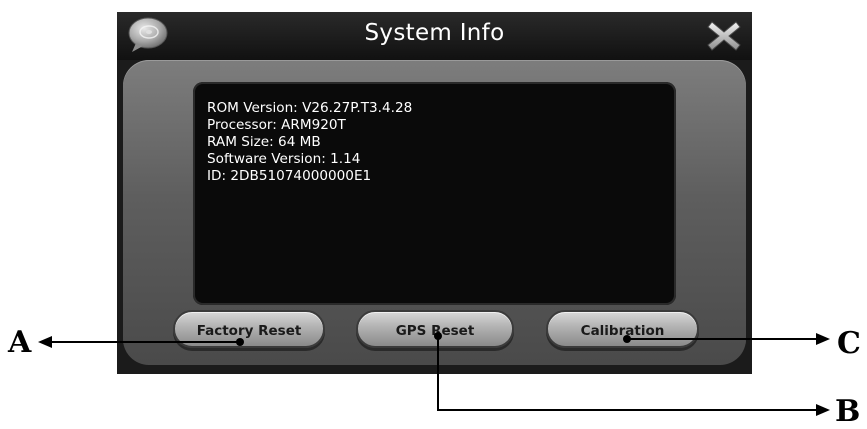  I want to click on callout-a-arrowhead, so click(45, 342).